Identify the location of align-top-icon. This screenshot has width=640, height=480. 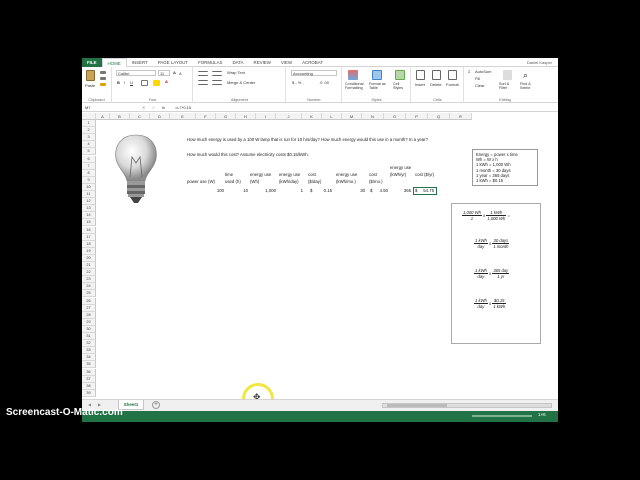
(203, 73).